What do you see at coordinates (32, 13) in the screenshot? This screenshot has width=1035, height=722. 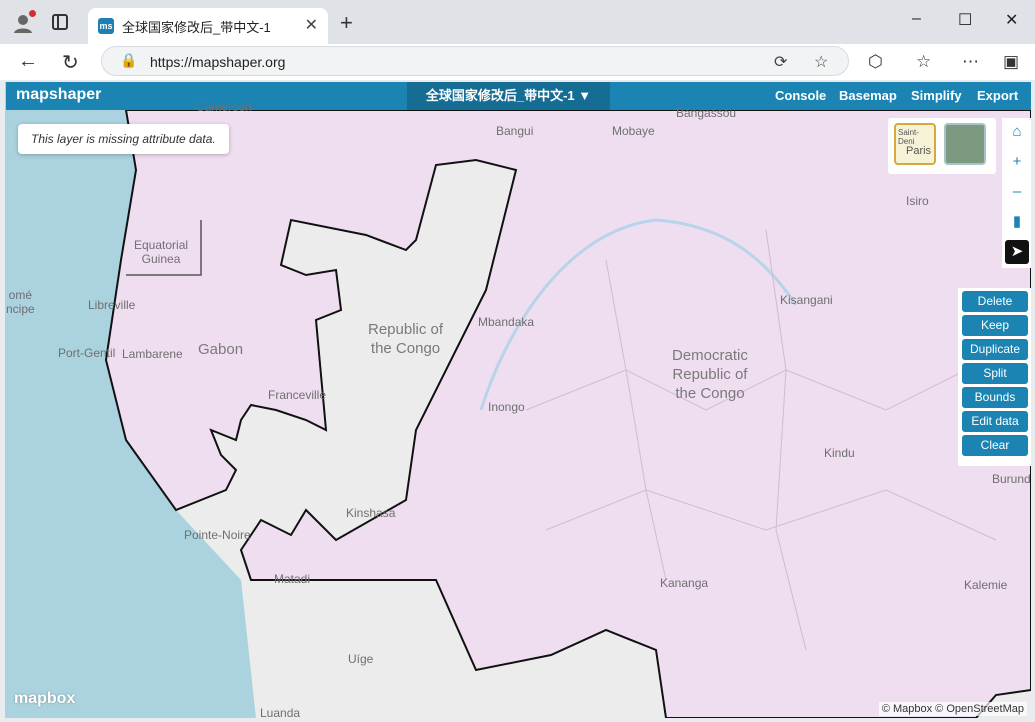 I see `notification-dot-icon` at bounding box center [32, 13].